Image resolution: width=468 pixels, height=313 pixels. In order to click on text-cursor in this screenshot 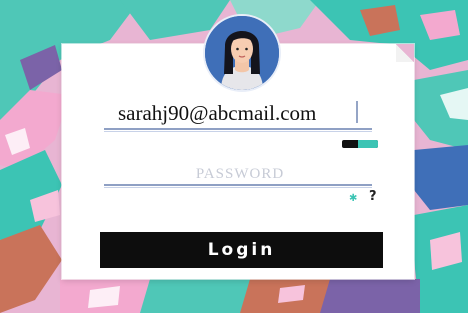, I will do `click(357, 112)`.